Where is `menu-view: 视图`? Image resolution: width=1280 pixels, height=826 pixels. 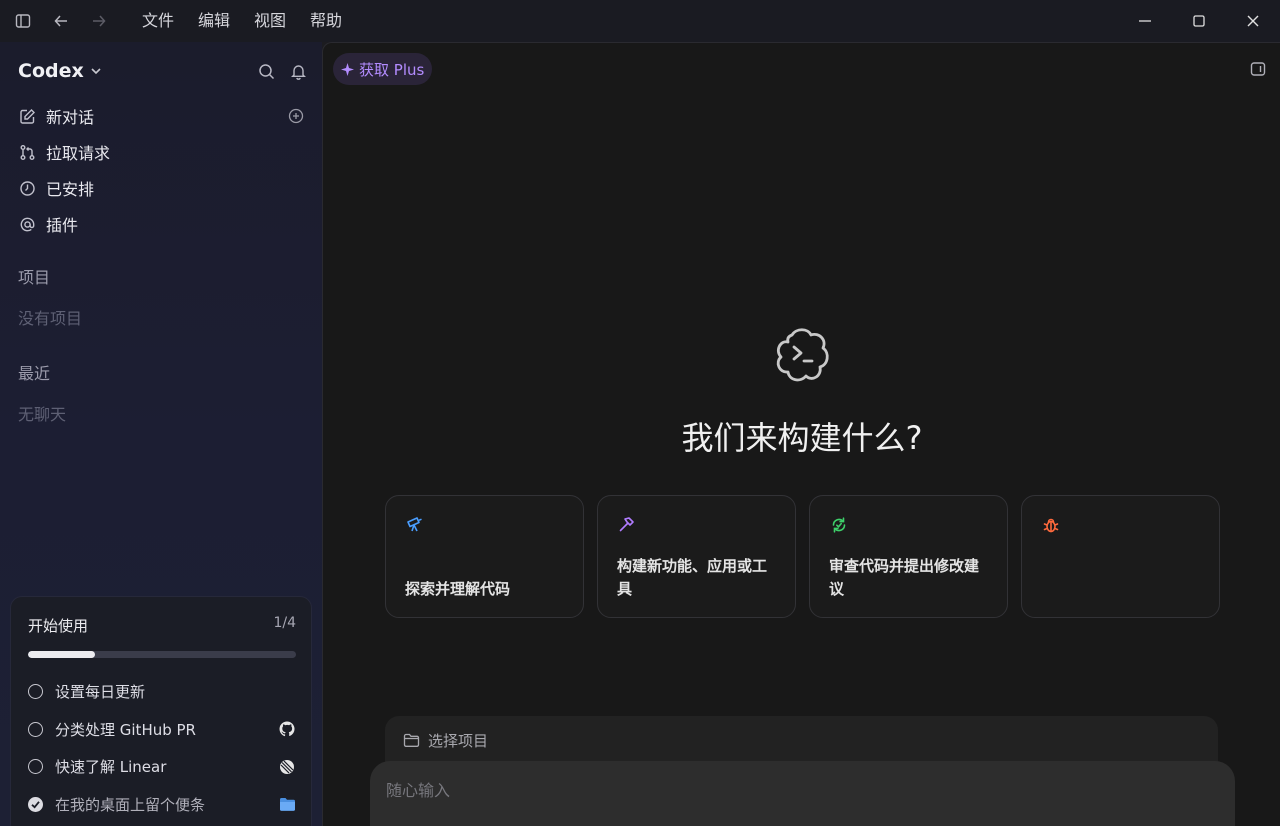 menu-view: 视图 is located at coordinates (270, 21).